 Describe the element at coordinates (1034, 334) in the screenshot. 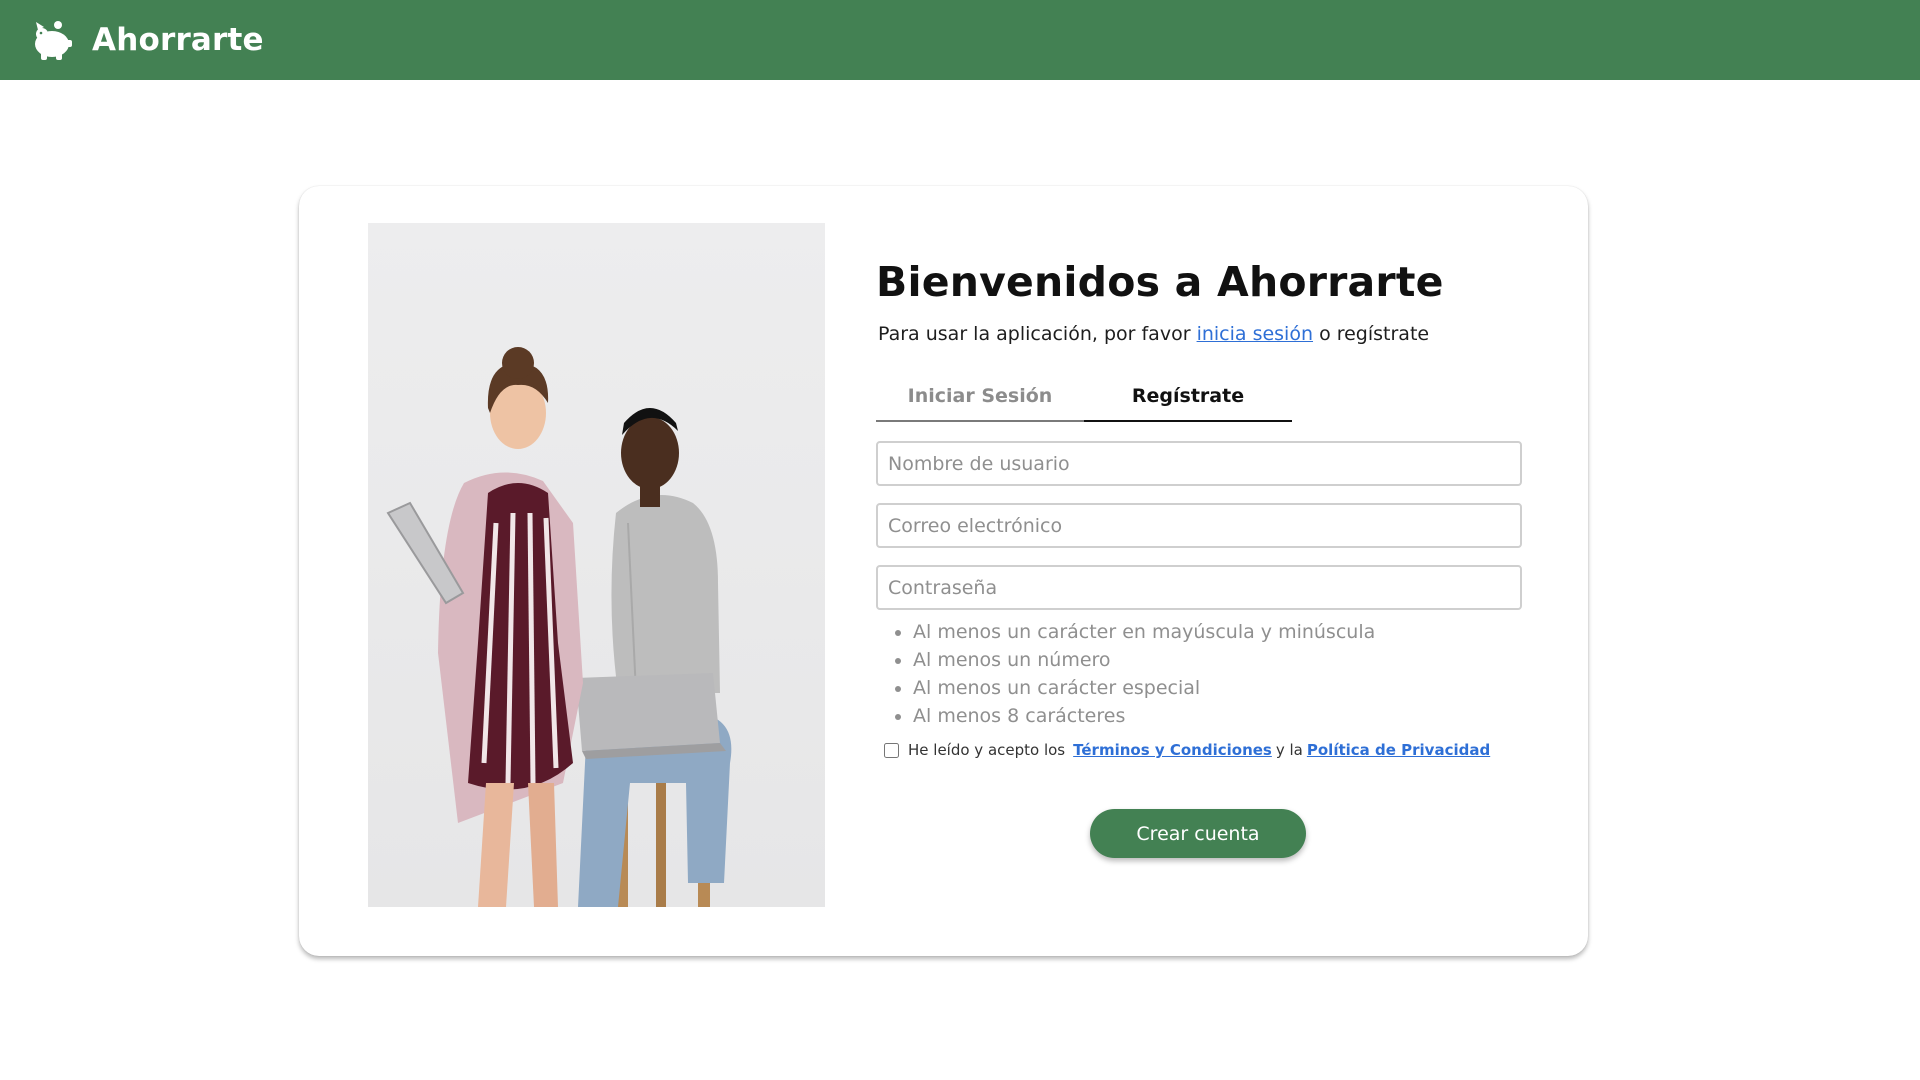

I see `subtitle-text: Para usar la aplicación, por favor` at that location.